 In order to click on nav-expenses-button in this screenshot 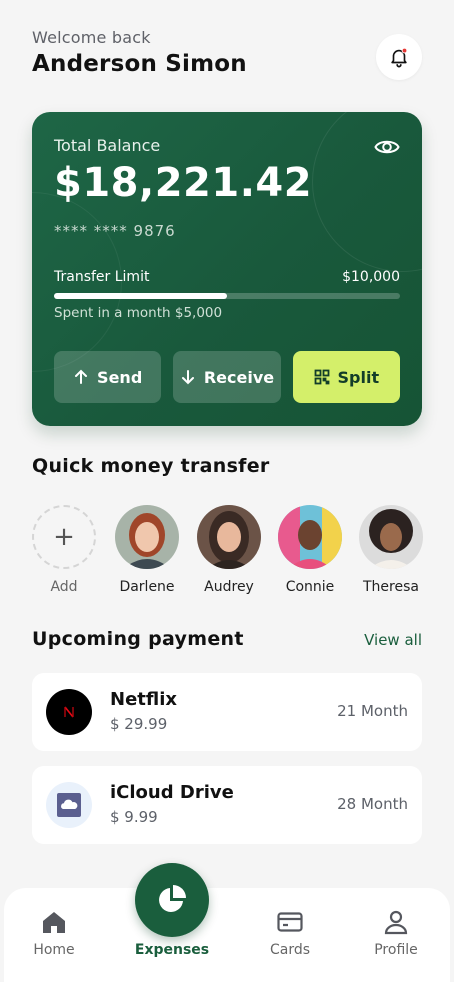, I will do `click(172, 900)`.